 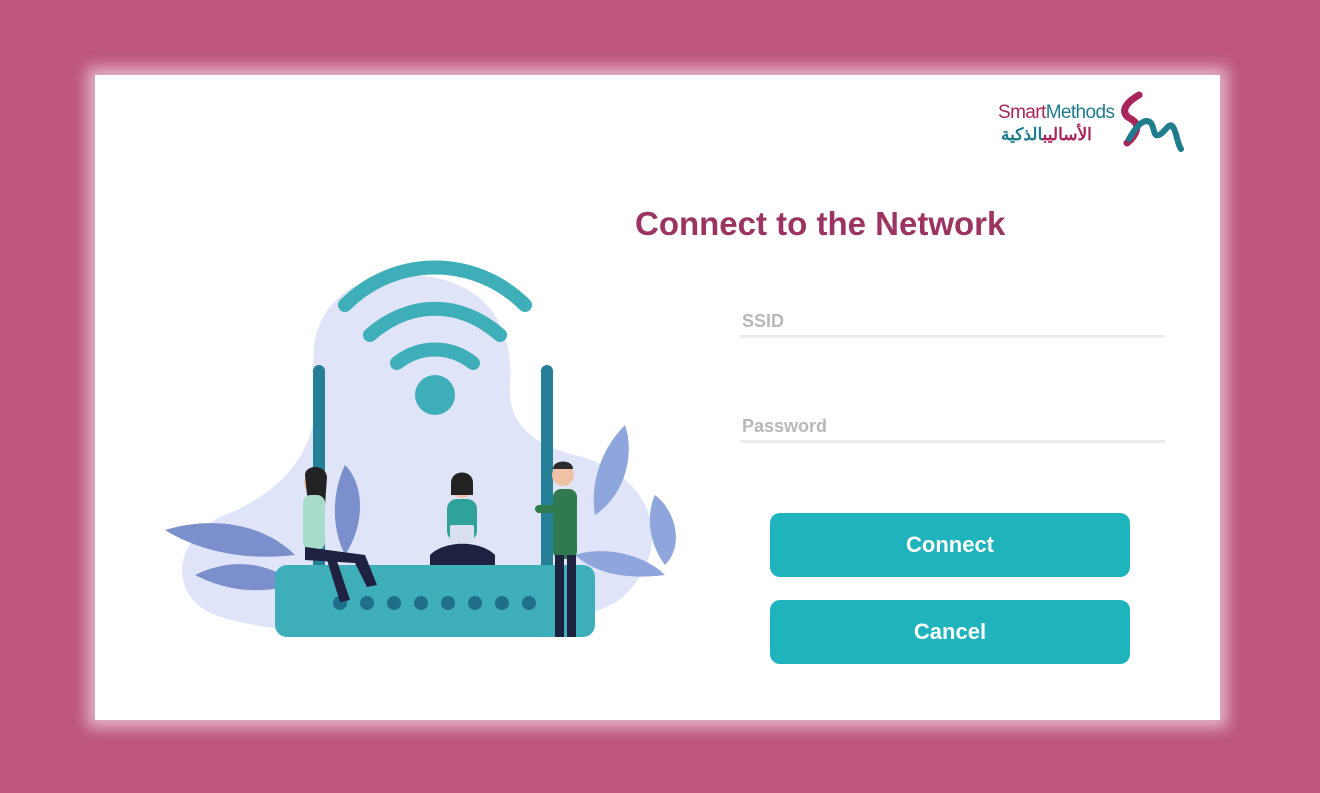 What do you see at coordinates (435, 601) in the screenshot?
I see `router-icon` at bounding box center [435, 601].